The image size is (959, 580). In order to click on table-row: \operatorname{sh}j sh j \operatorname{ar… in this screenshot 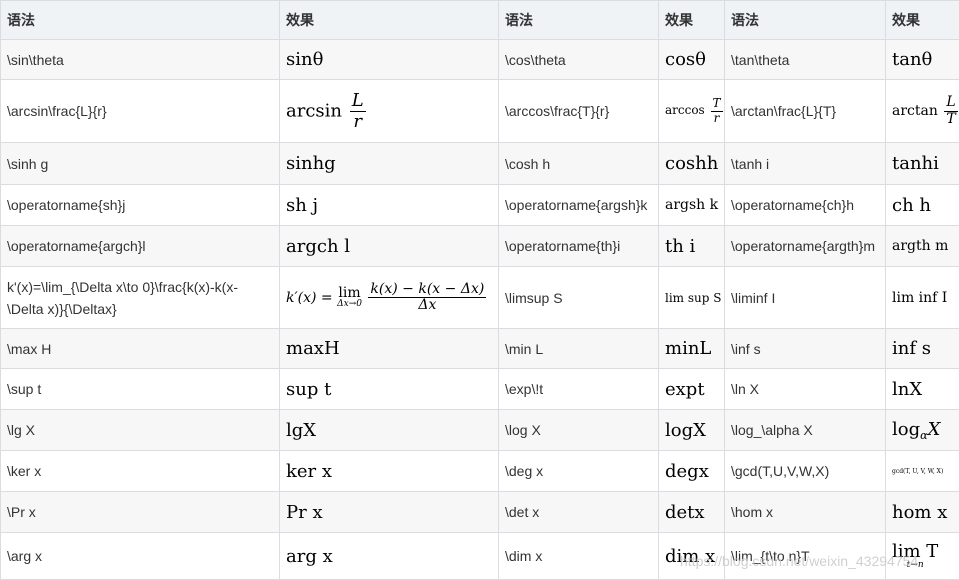, I will do `click(480, 205)`.